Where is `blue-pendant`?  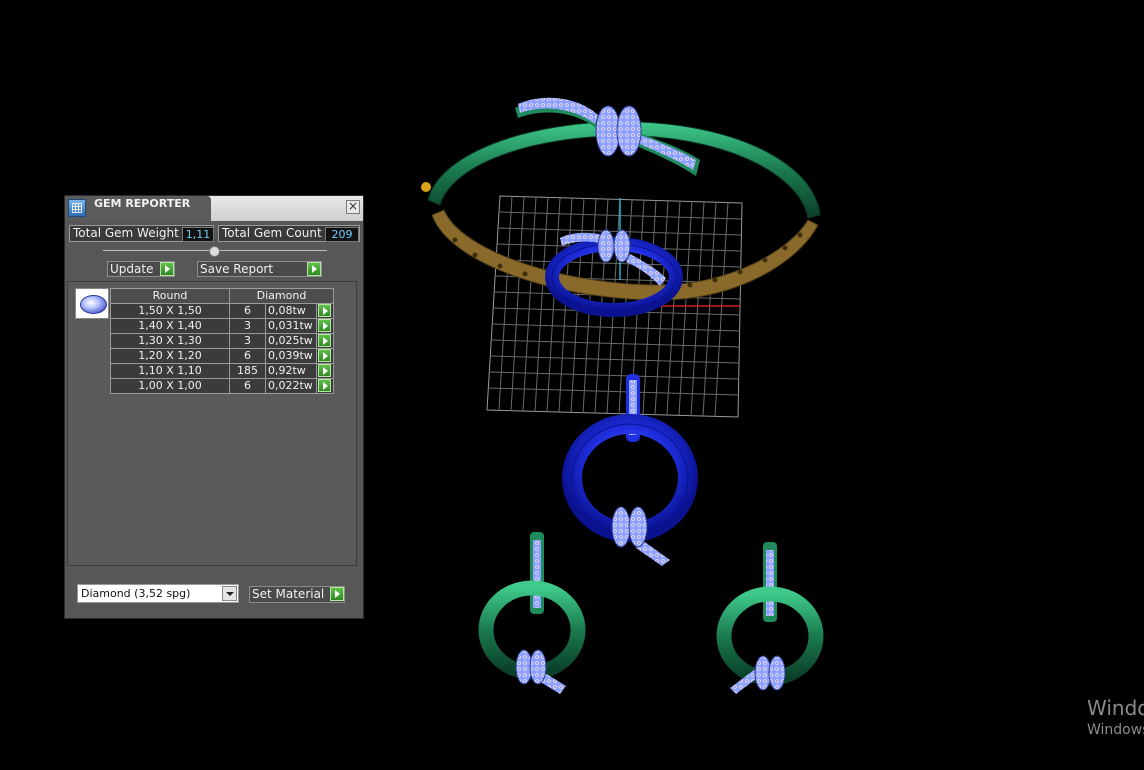
blue-pendant is located at coordinates (630, 470).